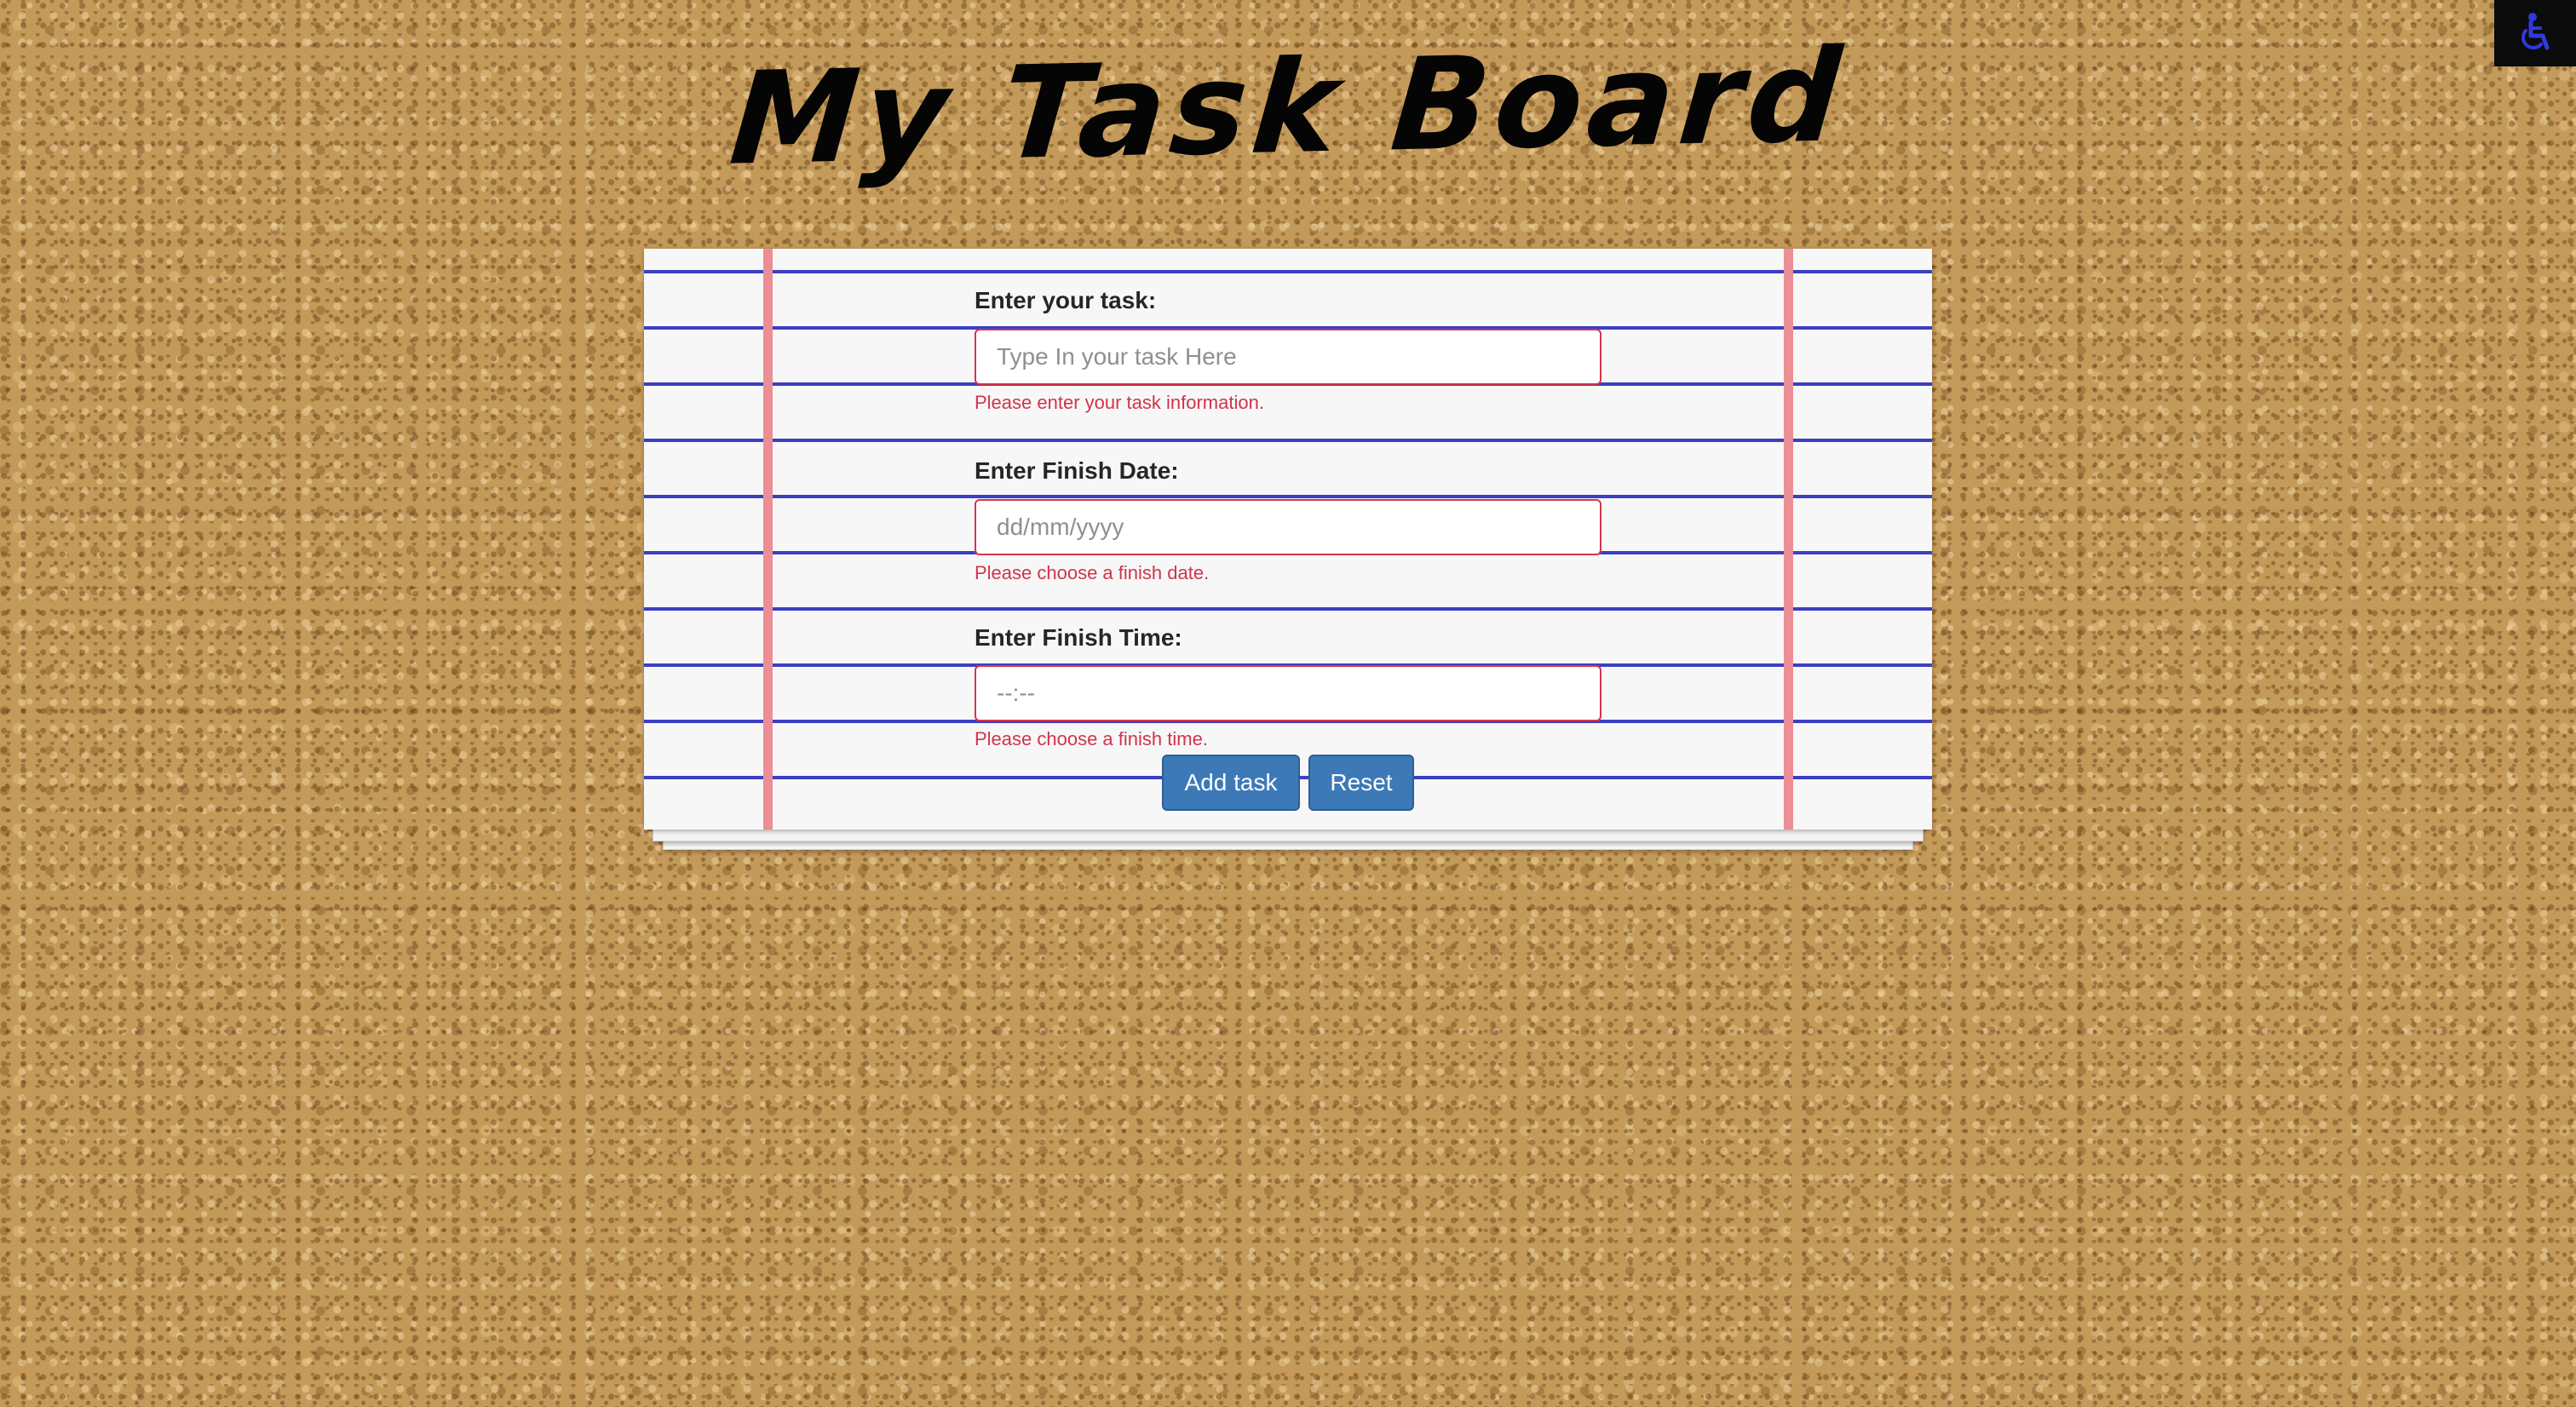 This screenshot has height=1407, width=2576. Describe the element at coordinates (1789, 539) in the screenshot. I see `paper-margin-line-right` at that location.